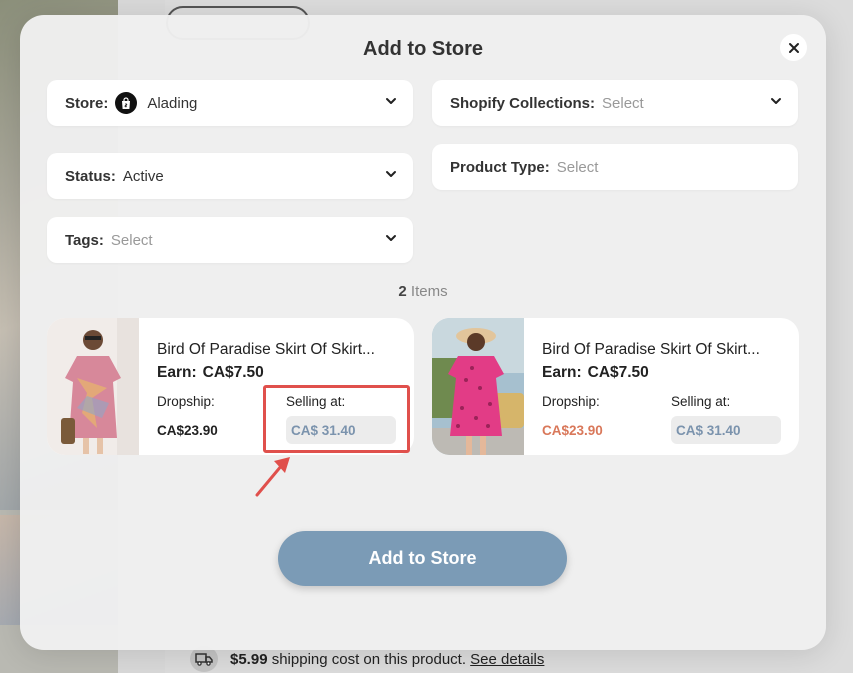 The image size is (853, 673). Describe the element at coordinates (131, 240) in the screenshot. I see `tags-placeholder: Select` at that location.